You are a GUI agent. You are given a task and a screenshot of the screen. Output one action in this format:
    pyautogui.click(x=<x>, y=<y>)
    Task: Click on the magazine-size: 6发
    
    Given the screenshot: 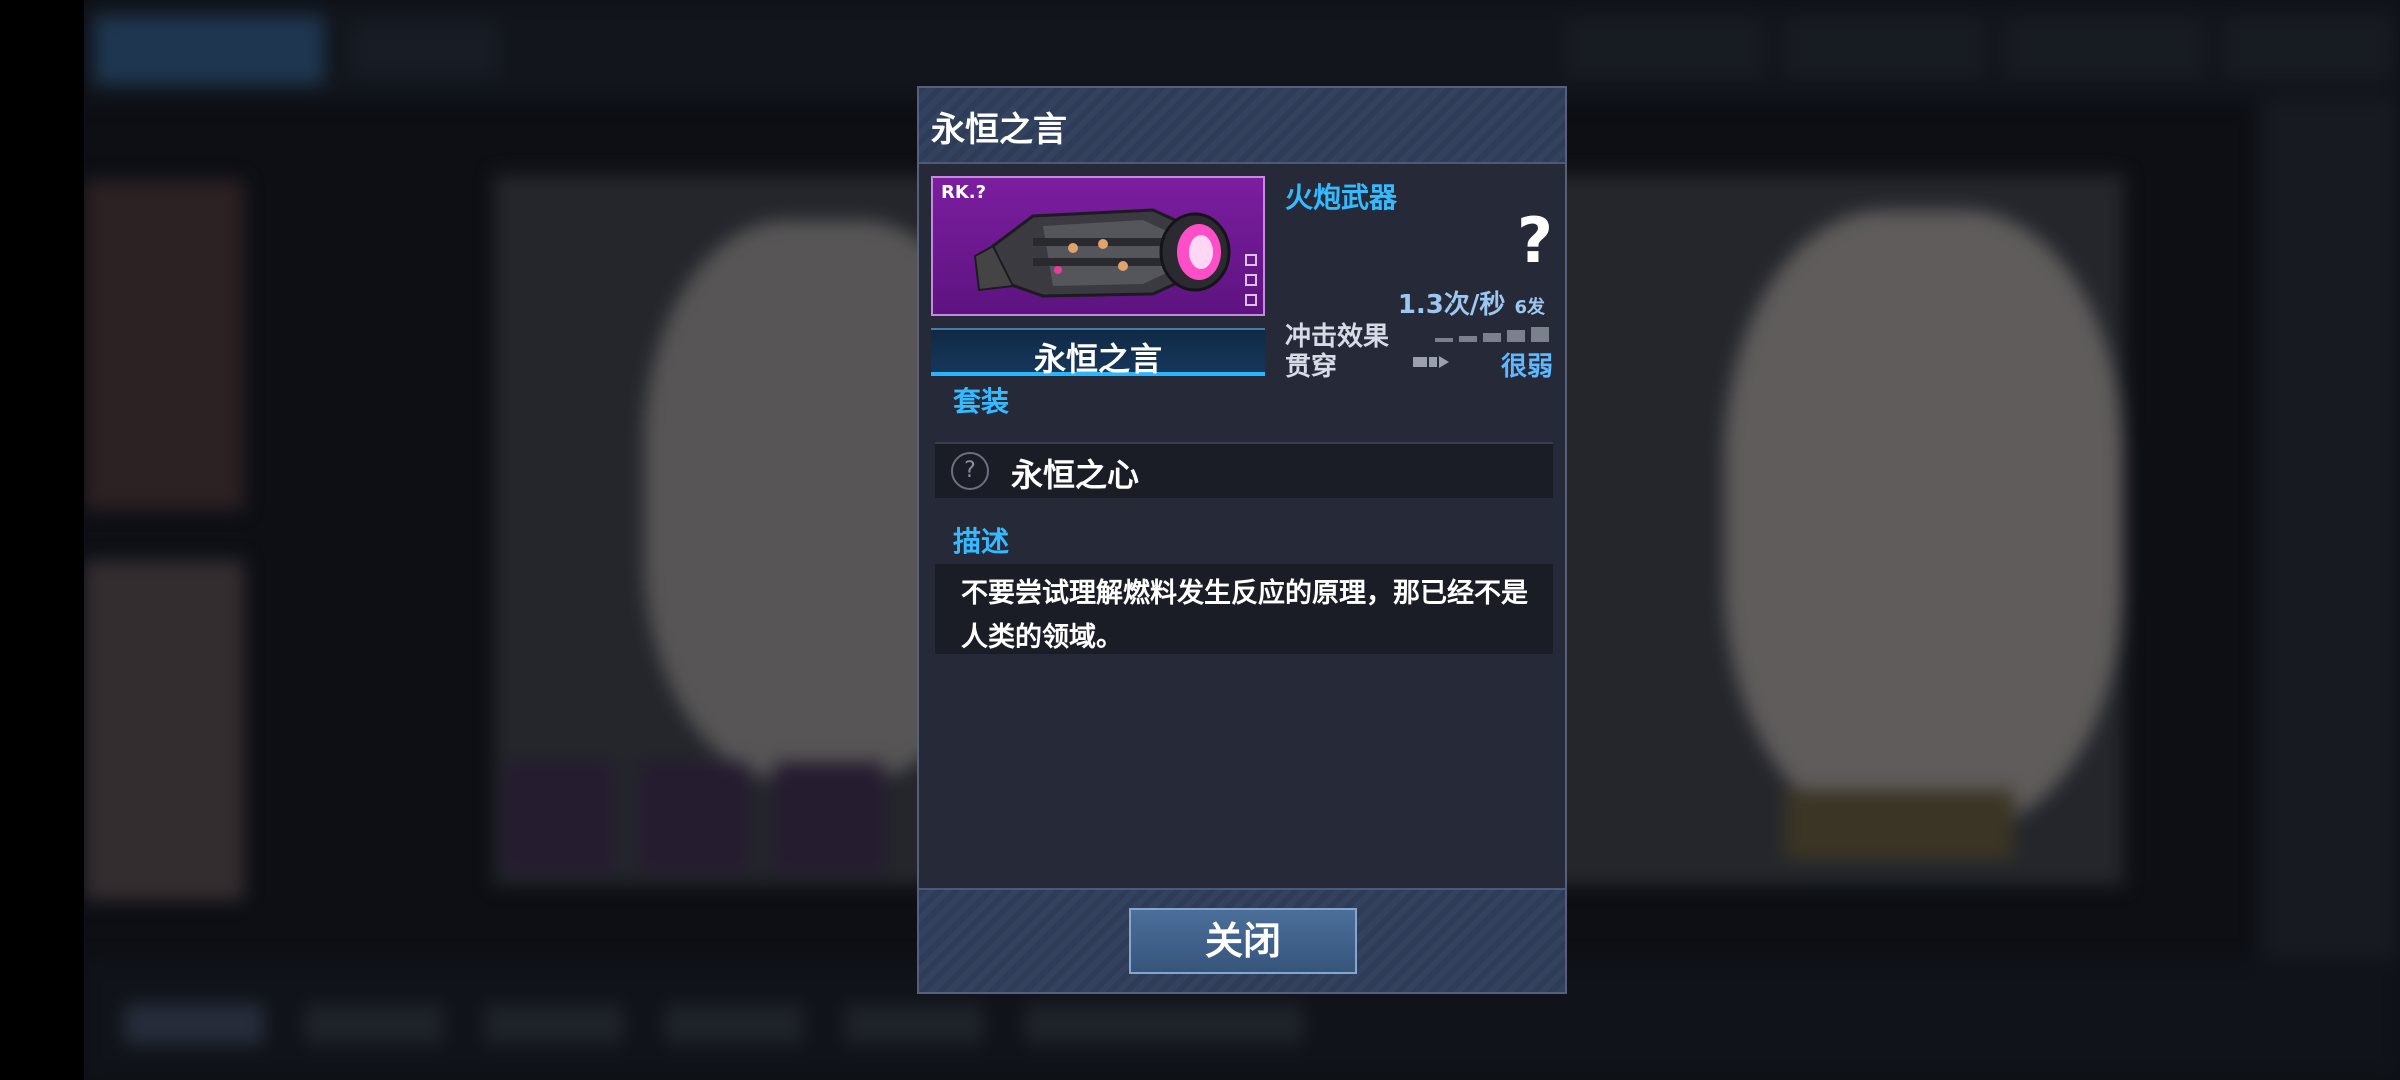 What is the action you would take?
    pyautogui.click(x=1529, y=307)
    